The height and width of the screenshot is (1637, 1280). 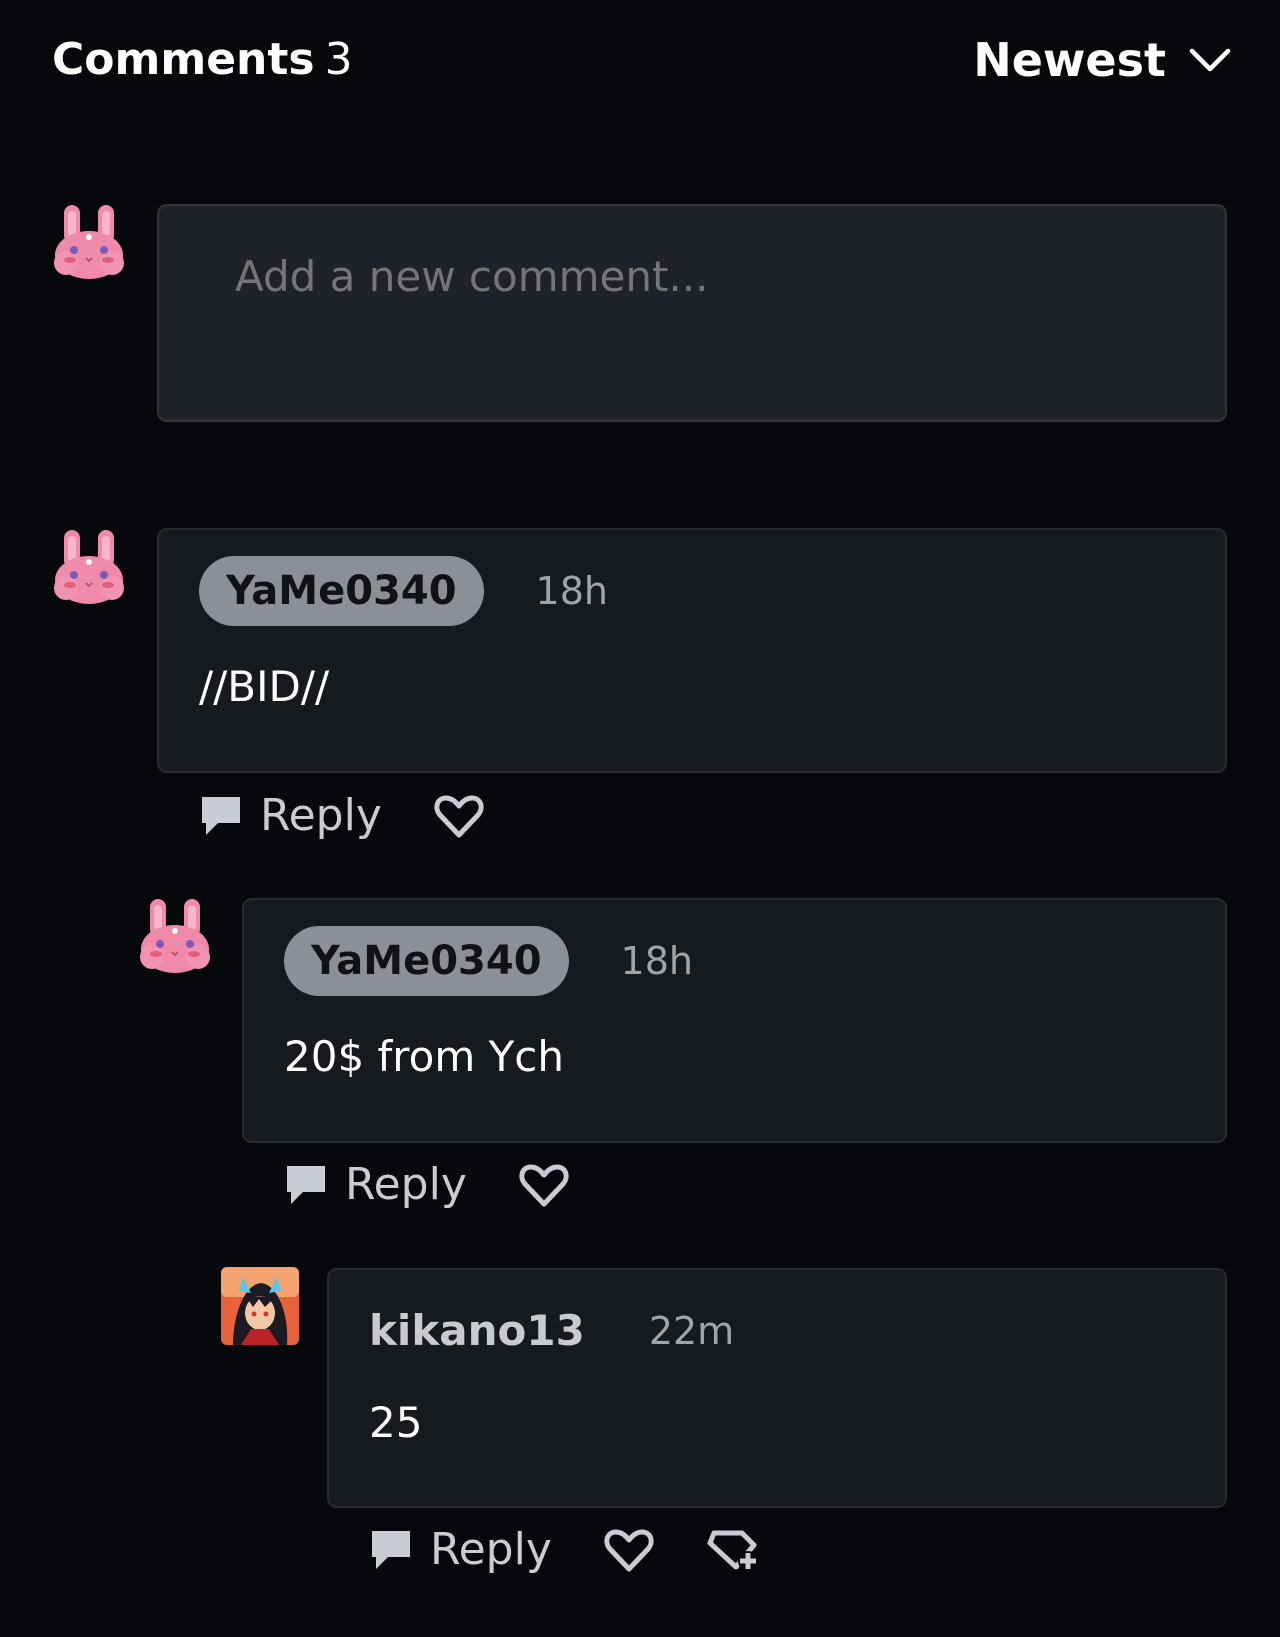 I want to click on comment-card: YaMe0340 18h //BID//, so click(x=692, y=650).